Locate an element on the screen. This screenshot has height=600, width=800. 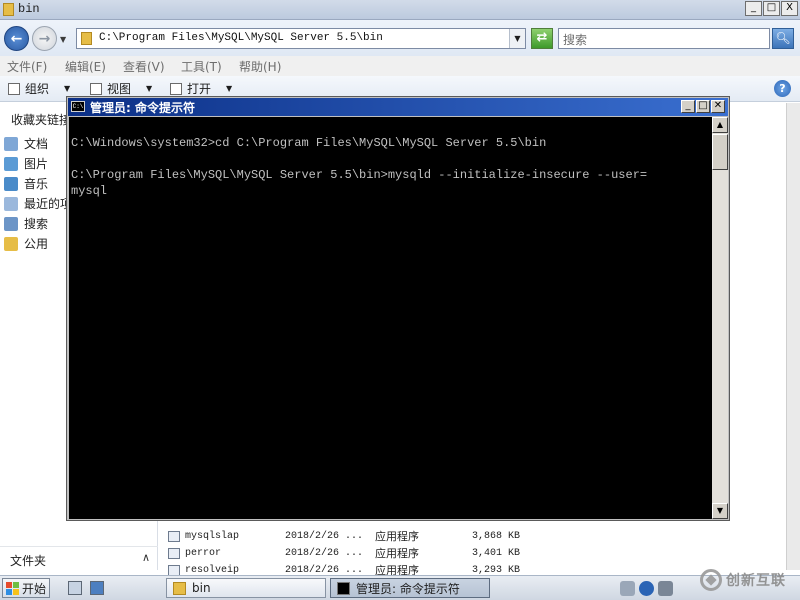
taskbar-item-label: 管理员: 命令提示符 is located at coordinates (408, 588).